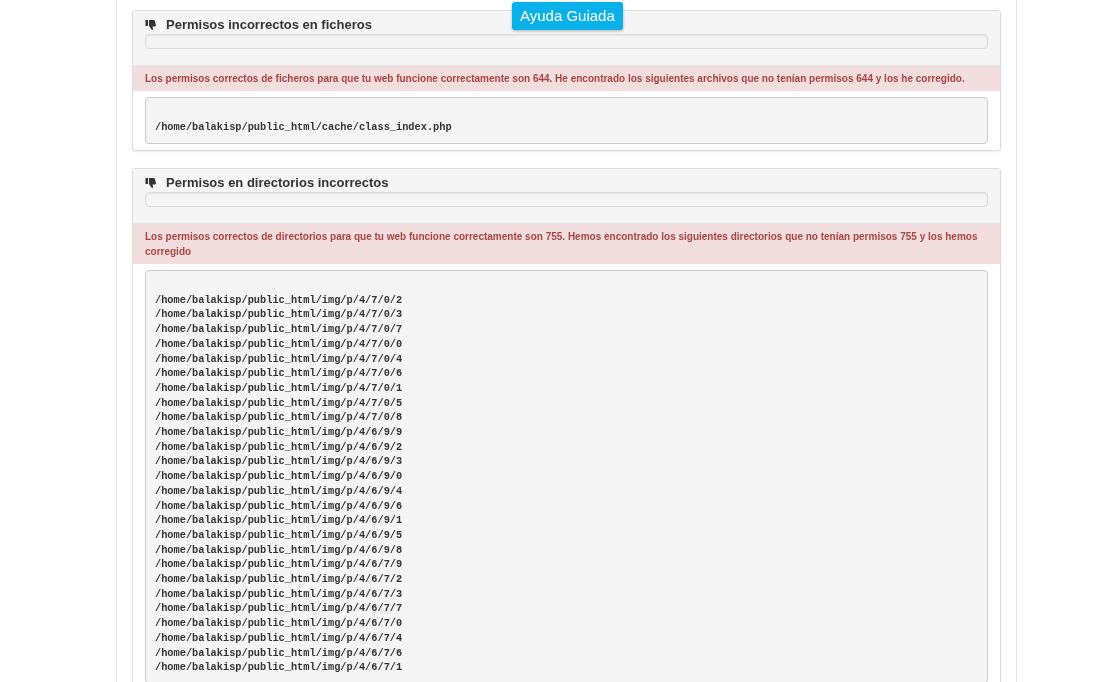 The image size is (1100, 682). What do you see at coordinates (279, 462) in the screenshot?
I see `file-path: /home/balakisp/public_html/img/p/4/6/9/3` at bounding box center [279, 462].